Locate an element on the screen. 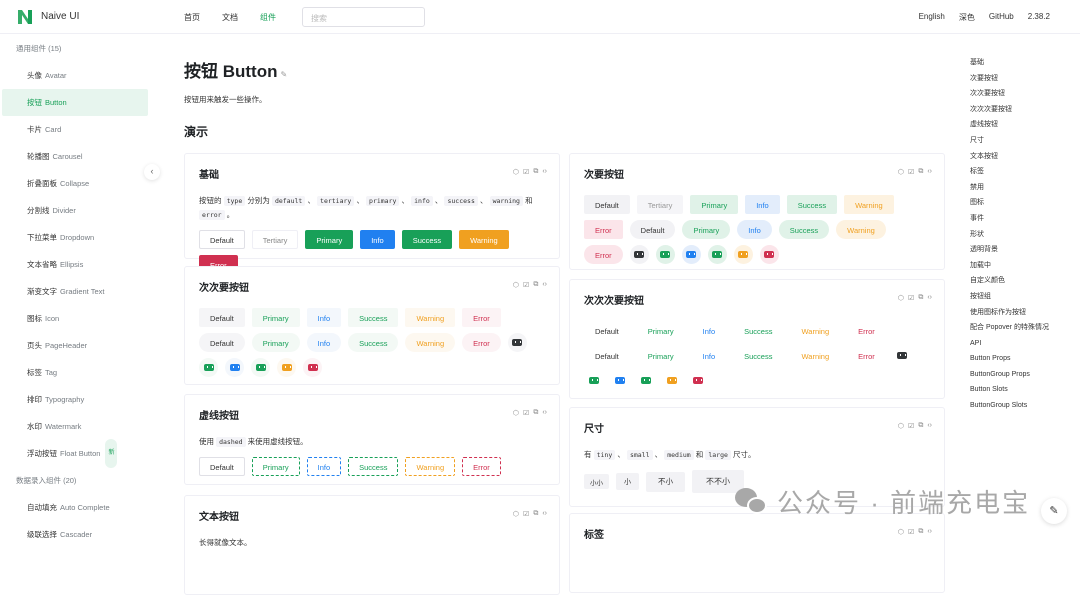 The width and height of the screenshot is (1080, 595). toc-link: 次次次要按钮 is located at coordinates (1009, 110).